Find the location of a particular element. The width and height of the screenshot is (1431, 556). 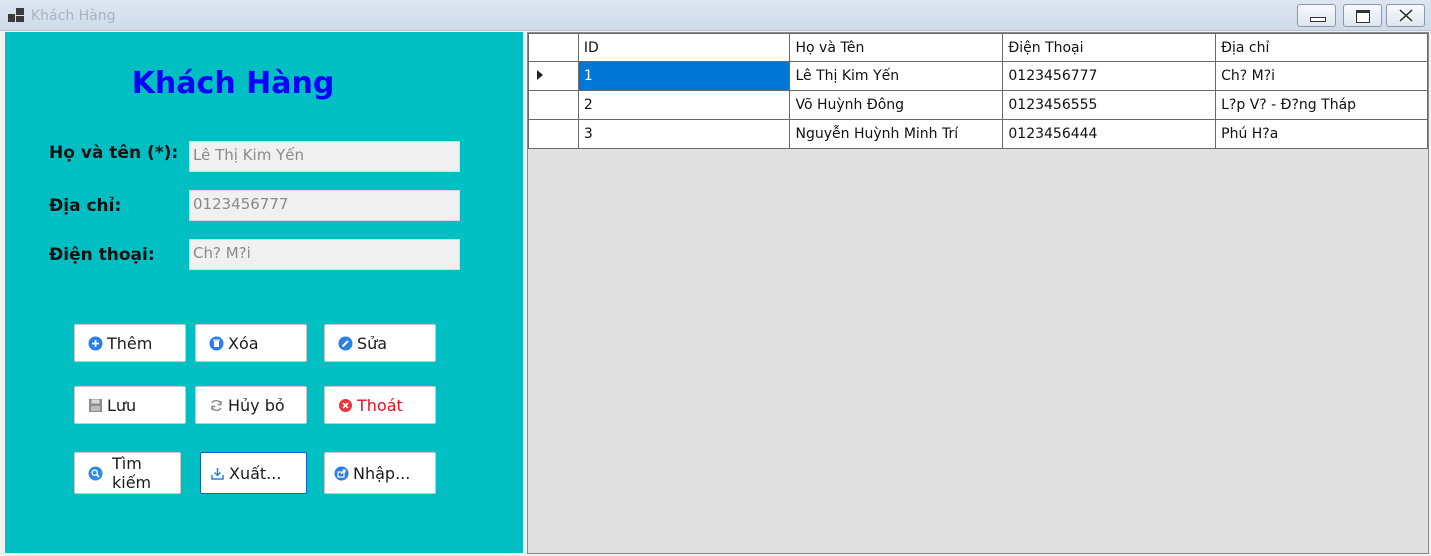

plus-icon is located at coordinates (95, 343).